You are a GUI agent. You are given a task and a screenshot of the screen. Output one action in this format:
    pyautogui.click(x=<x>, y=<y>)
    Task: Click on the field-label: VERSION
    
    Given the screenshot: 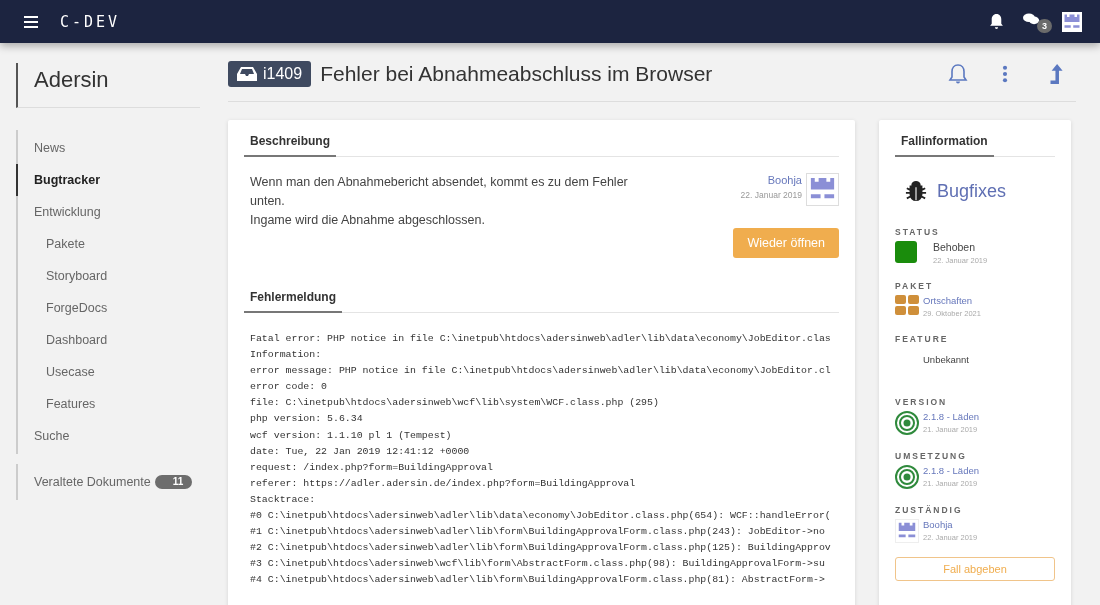 What is the action you would take?
    pyautogui.click(x=922, y=402)
    